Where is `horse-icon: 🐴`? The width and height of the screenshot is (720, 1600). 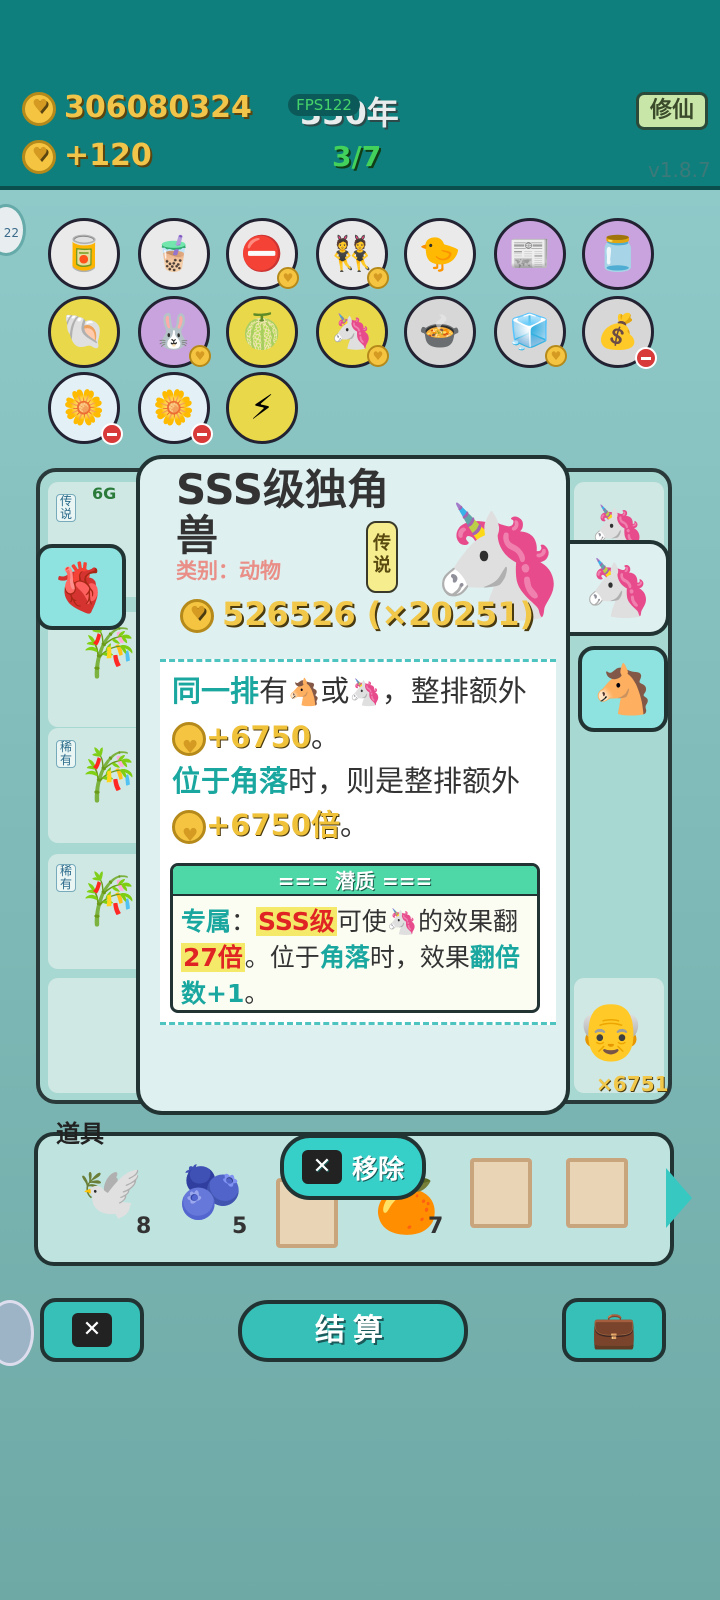
horse-icon: 🐴 is located at coordinates (304, 693).